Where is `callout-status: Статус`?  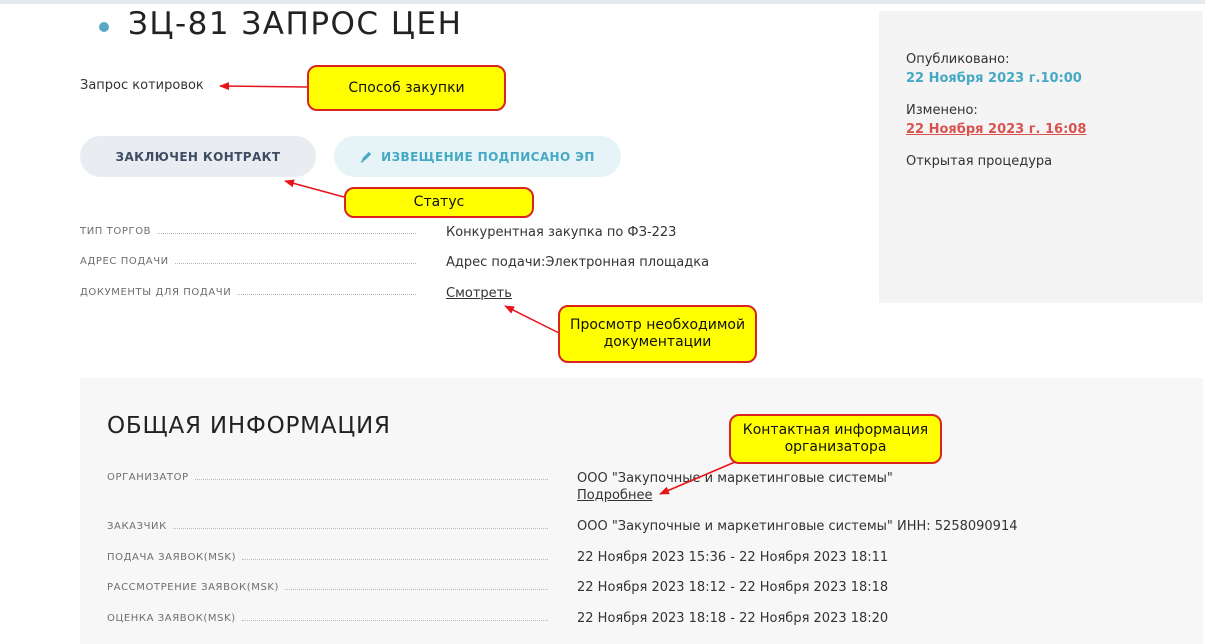
callout-status: Статус is located at coordinates (439, 202).